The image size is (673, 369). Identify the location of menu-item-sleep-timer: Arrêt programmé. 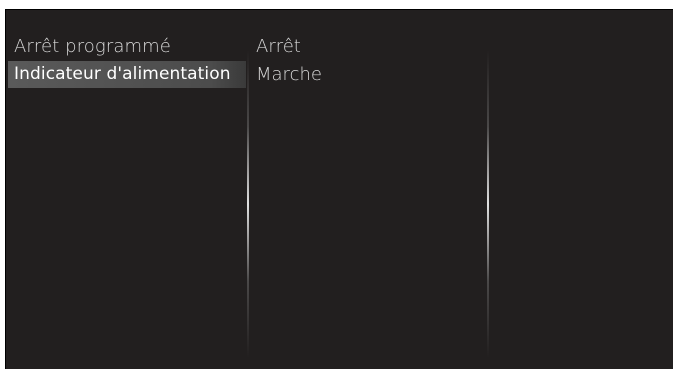
(89, 46).